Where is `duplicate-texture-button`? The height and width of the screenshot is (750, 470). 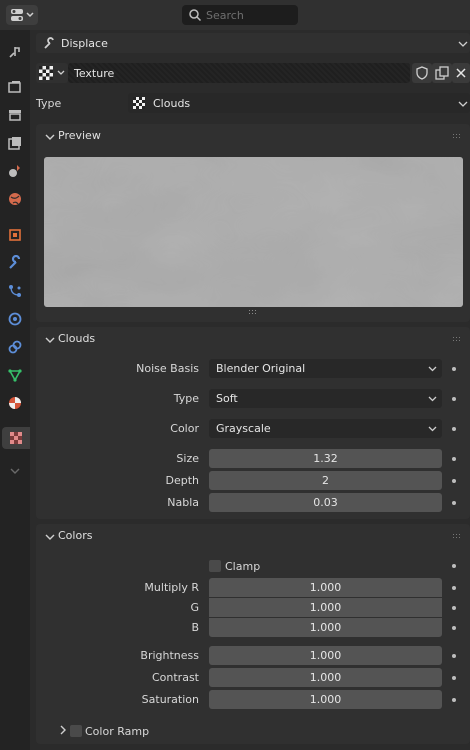
duplicate-texture-button is located at coordinates (442, 73).